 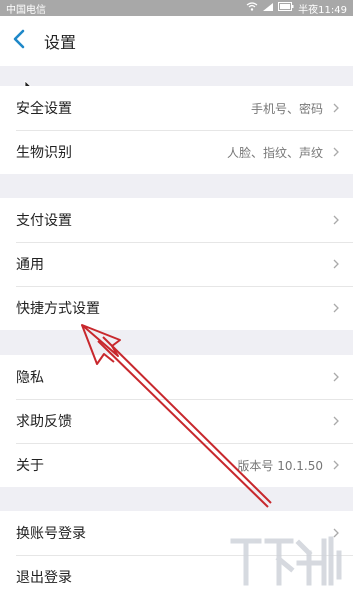 What do you see at coordinates (176, 220) in the screenshot?
I see `payment-settings-row: 支付设置` at bounding box center [176, 220].